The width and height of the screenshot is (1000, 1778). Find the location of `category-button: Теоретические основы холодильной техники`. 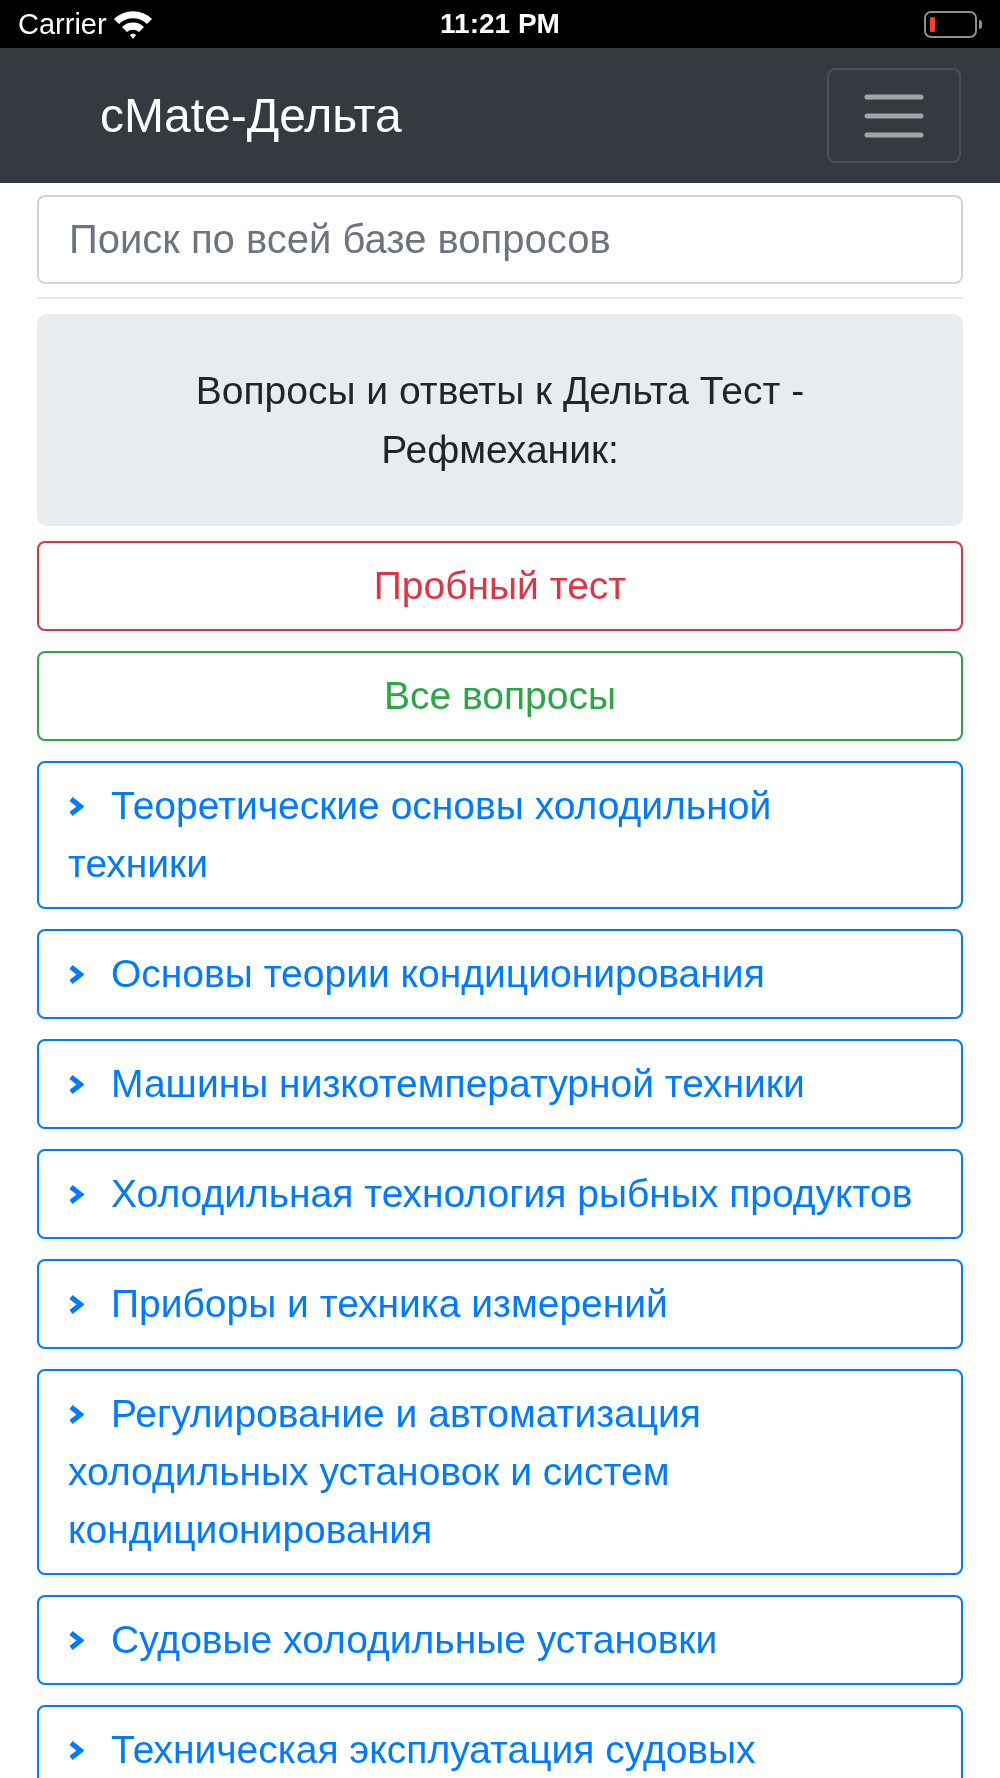

category-button: Теоретические основы холодильной техники is located at coordinates (500, 835).